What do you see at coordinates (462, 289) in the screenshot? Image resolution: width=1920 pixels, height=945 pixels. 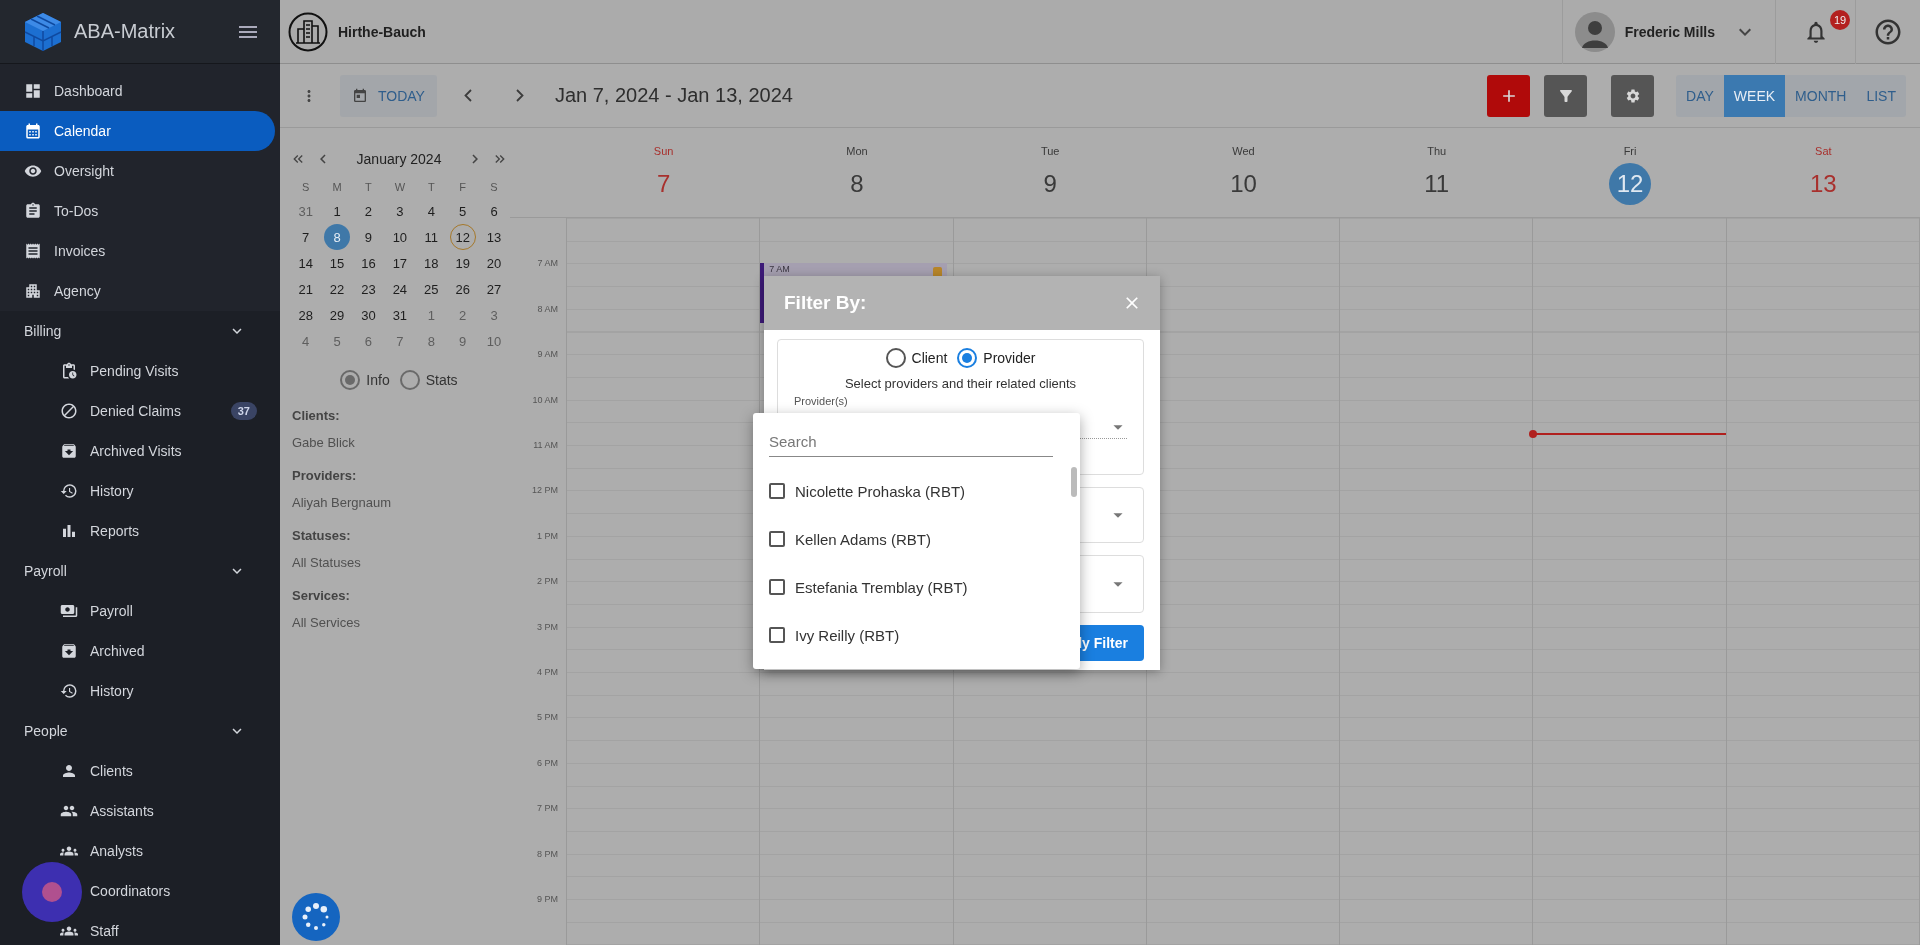 I see `calendar-day: 26` at bounding box center [462, 289].